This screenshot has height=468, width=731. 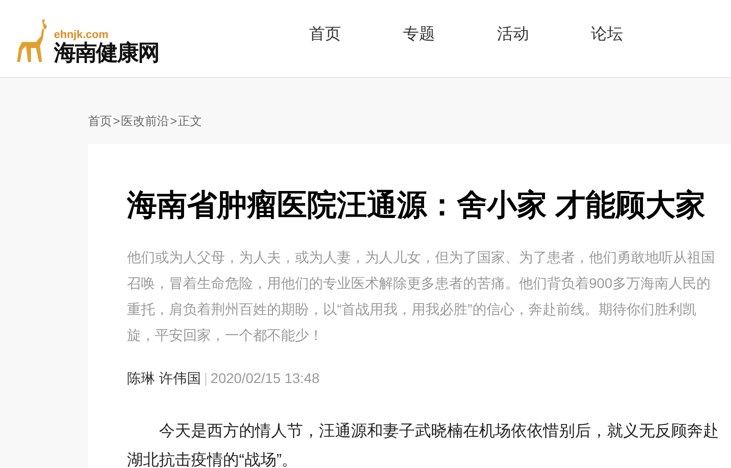 I want to click on breadcrumb-link: 首页, so click(x=100, y=121).